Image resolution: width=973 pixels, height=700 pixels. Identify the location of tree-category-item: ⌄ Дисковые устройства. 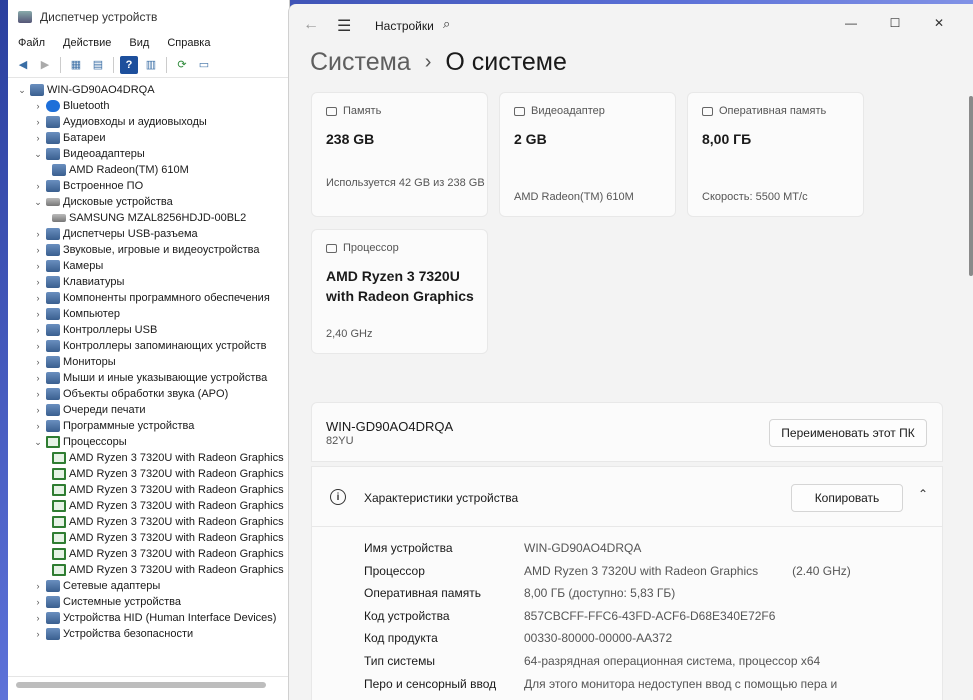
(148, 202).